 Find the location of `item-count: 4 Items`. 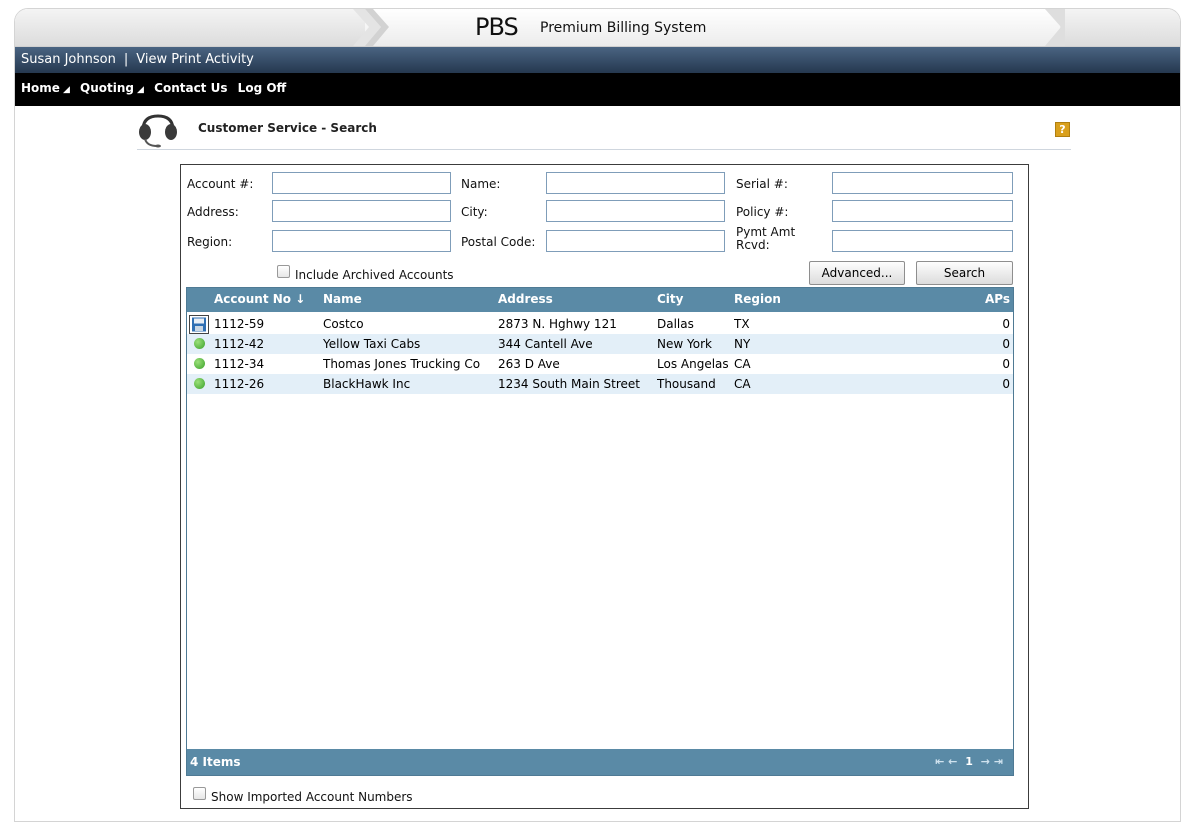

item-count: 4 Items is located at coordinates (215, 762).